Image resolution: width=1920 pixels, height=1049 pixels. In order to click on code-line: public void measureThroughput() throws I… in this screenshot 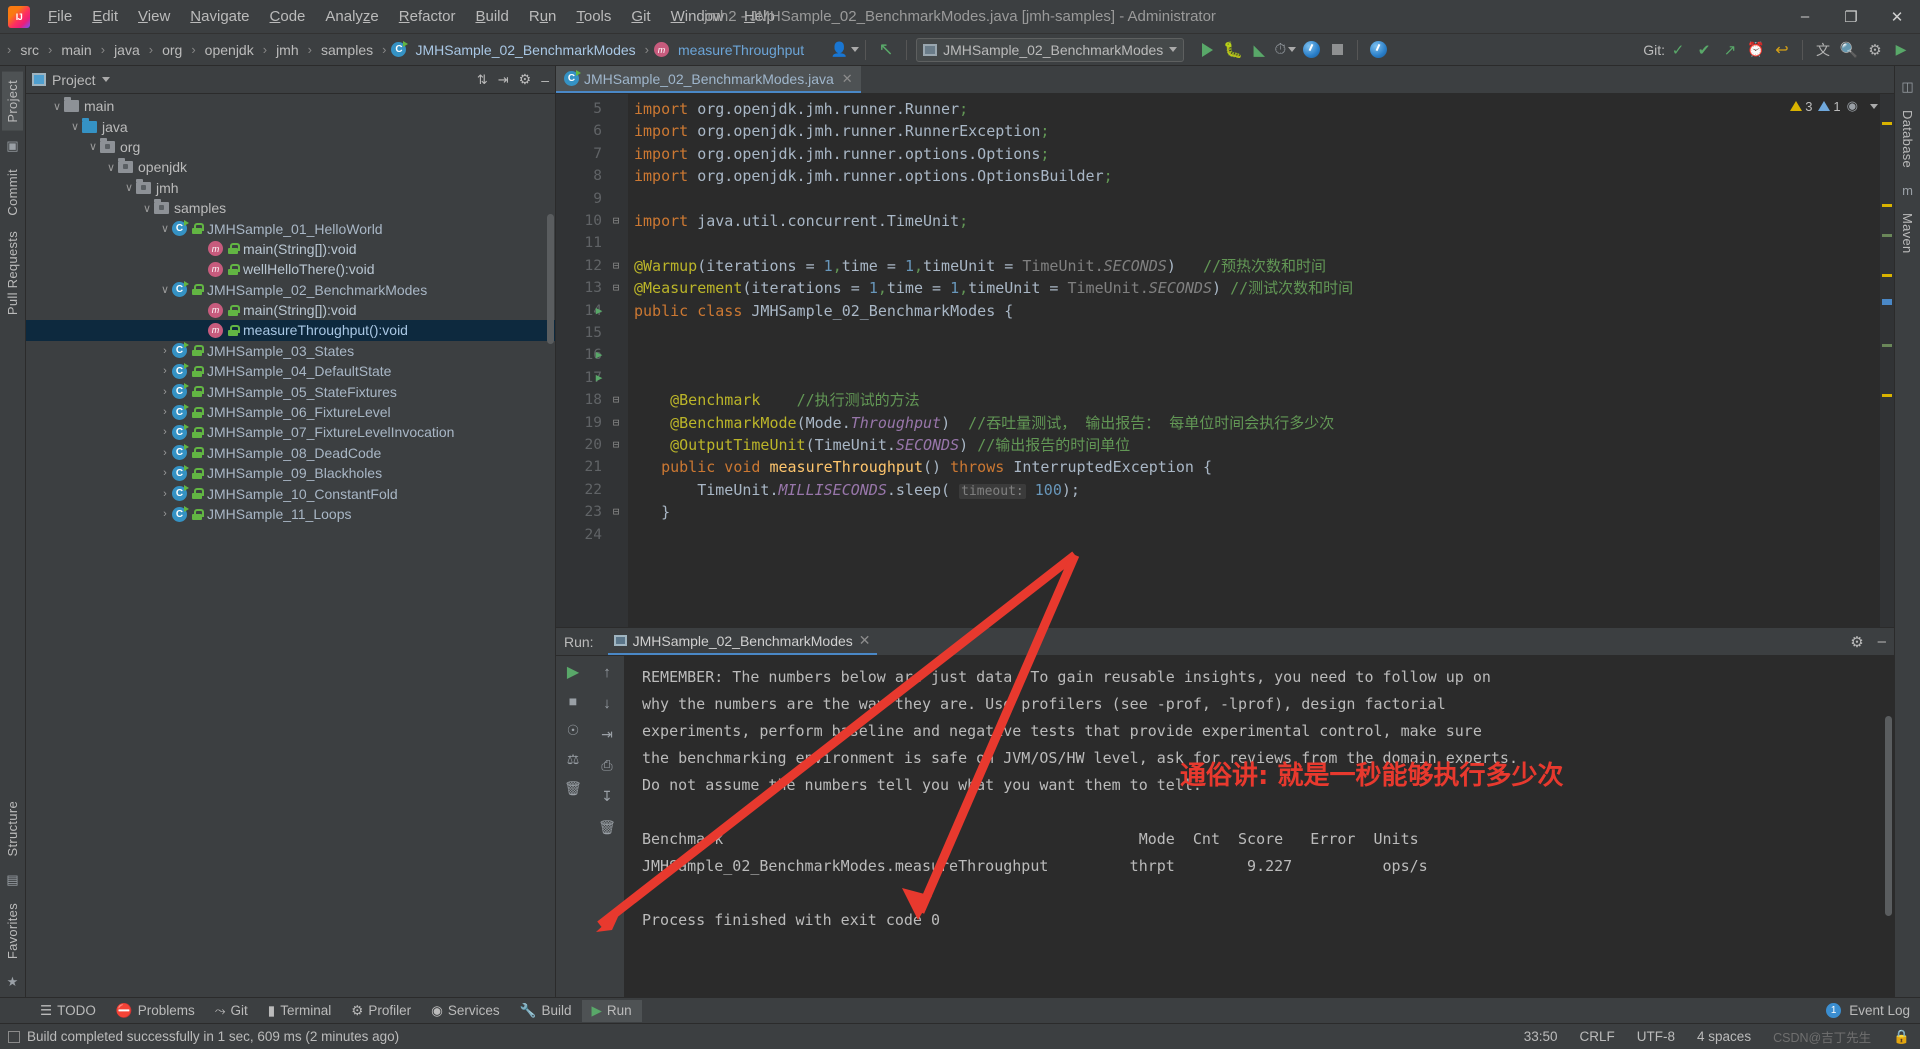, I will do `click(923, 467)`.